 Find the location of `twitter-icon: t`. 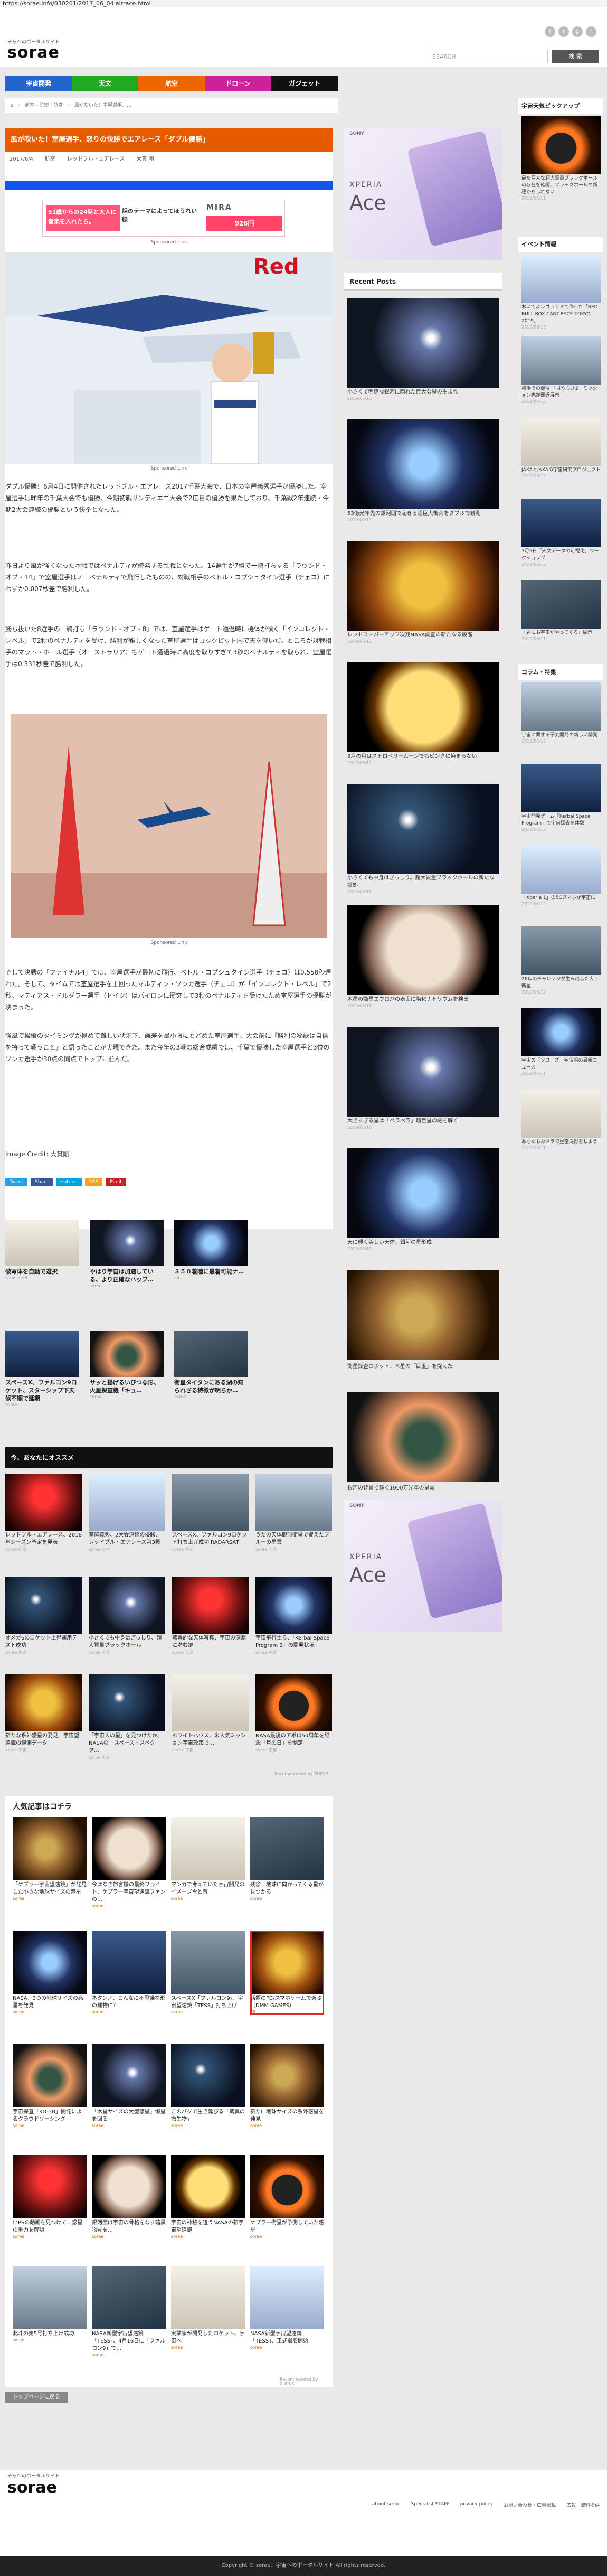

twitter-icon: t is located at coordinates (564, 32).